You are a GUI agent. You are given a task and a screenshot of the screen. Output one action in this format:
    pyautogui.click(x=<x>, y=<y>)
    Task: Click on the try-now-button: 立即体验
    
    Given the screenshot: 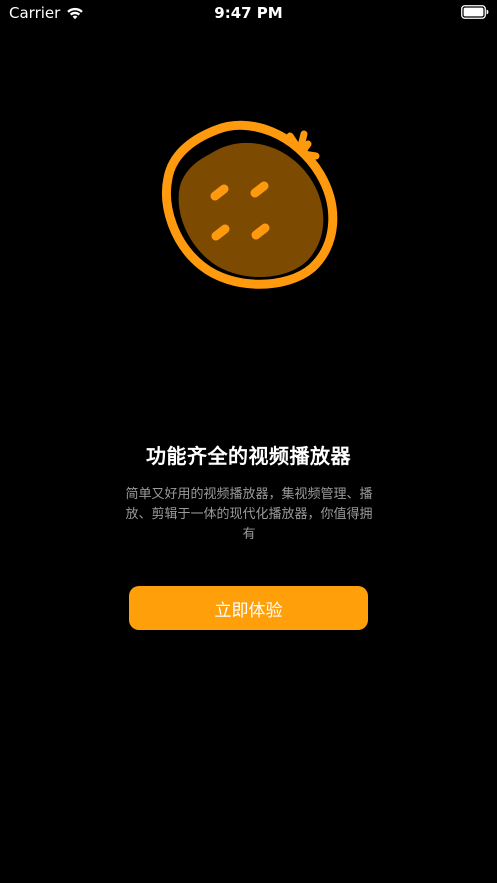 What is the action you would take?
    pyautogui.click(x=248, y=608)
    